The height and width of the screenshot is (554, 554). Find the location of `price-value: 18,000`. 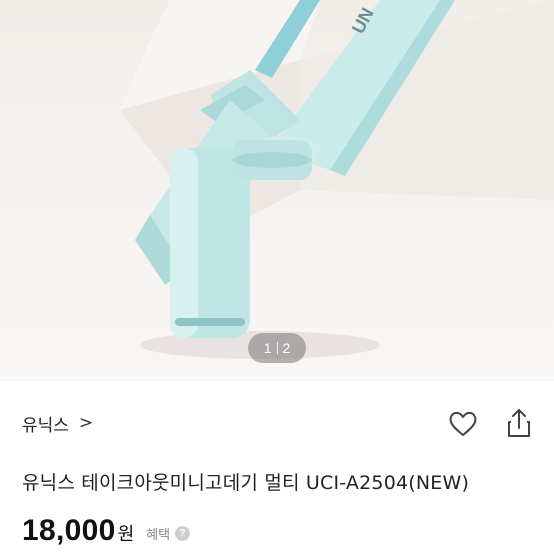

price-value: 18,000 is located at coordinates (69, 530).